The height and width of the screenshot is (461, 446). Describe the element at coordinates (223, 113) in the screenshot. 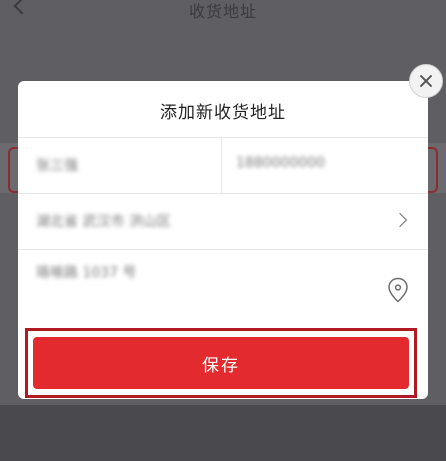

I see `dialog-title: 添加新收货地址` at that location.